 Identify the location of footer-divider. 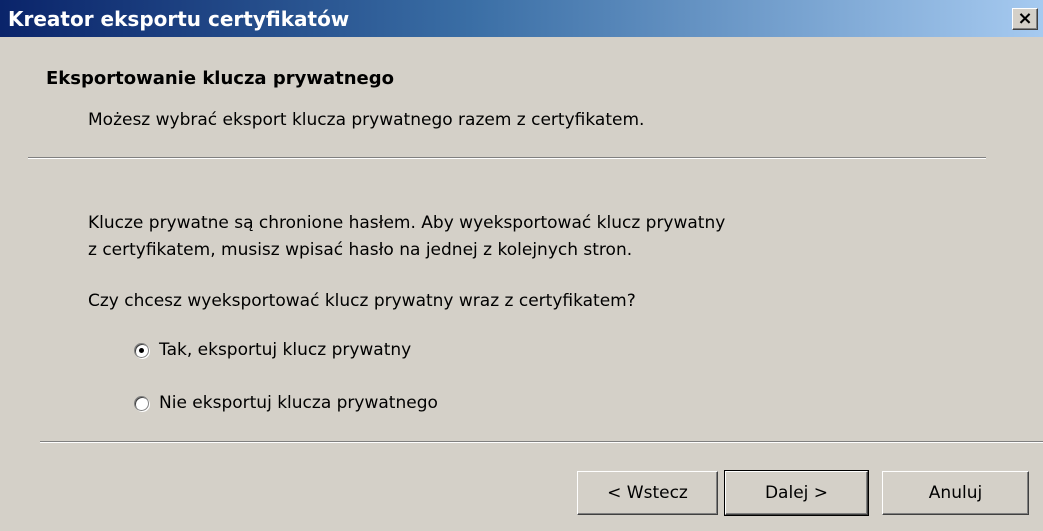
(541, 442).